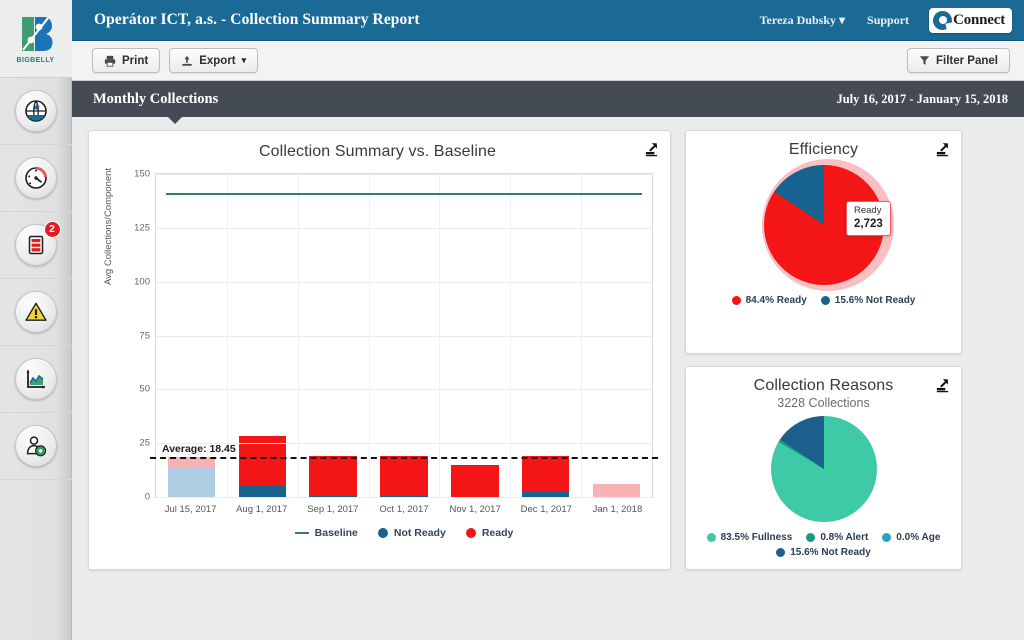  I want to click on sidebar-item-map, so click(36, 111).